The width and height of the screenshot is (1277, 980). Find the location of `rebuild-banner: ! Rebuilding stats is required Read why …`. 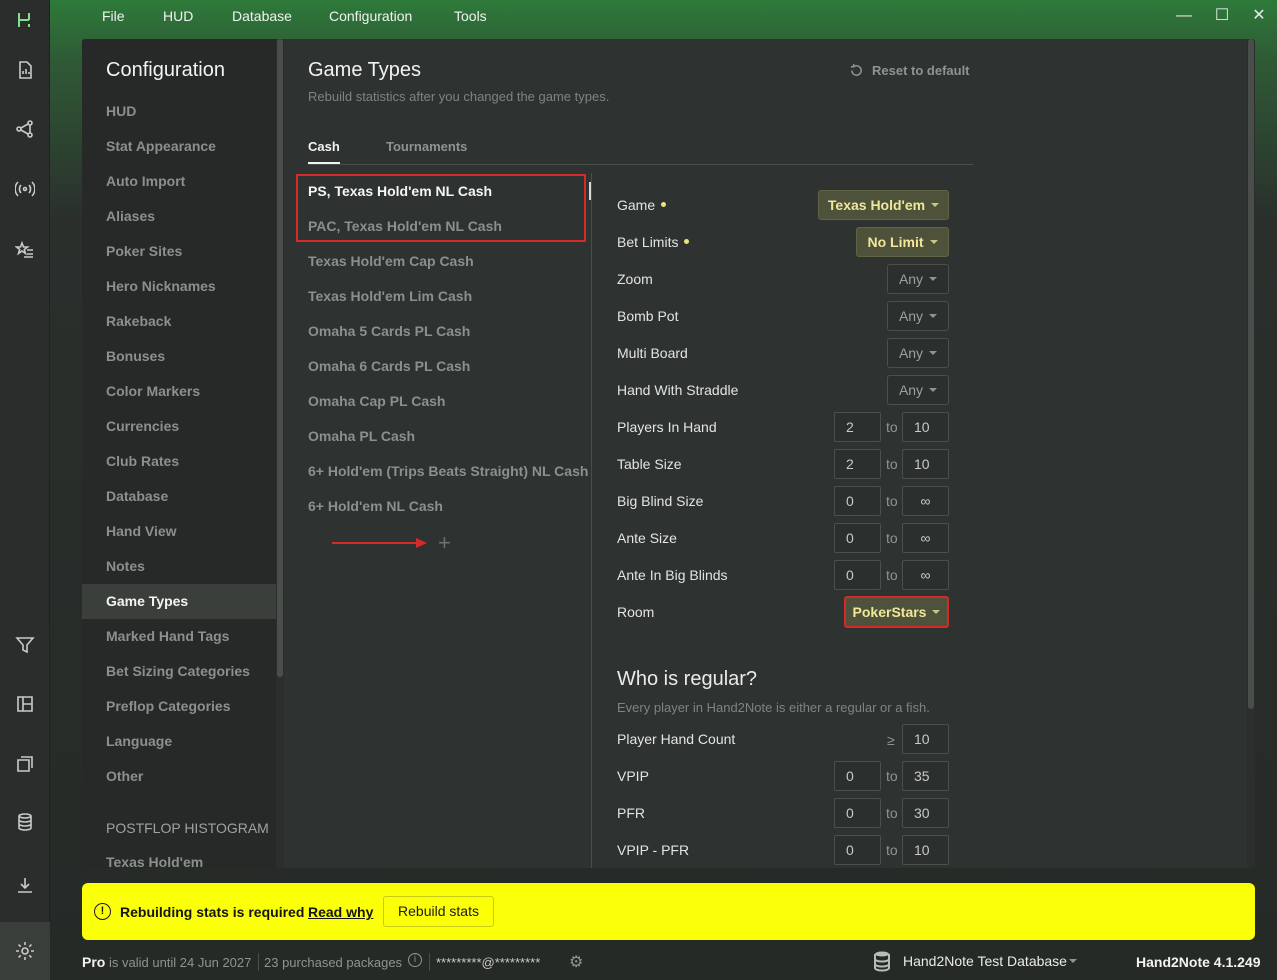

rebuild-banner: ! Rebuilding stats is required Read why … is located at coordinates (668, 911).